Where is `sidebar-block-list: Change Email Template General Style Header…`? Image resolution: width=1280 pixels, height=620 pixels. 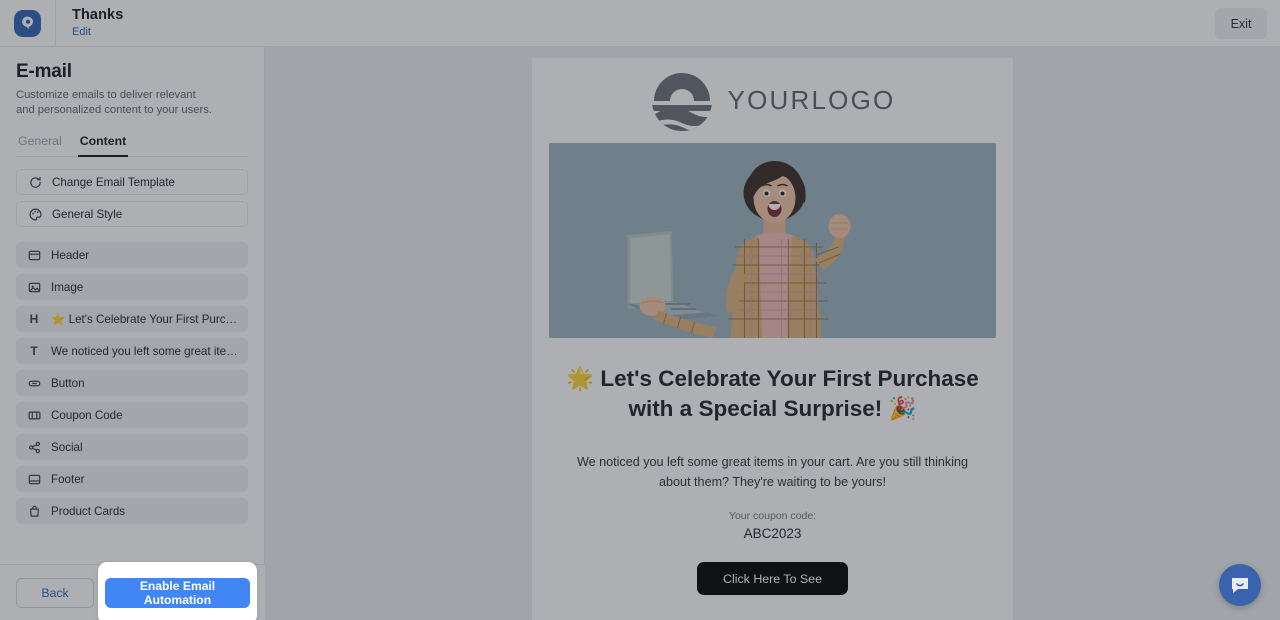
sidebar-block-list: Change Email Template General Style Header… is located at coordinates (132, 346).